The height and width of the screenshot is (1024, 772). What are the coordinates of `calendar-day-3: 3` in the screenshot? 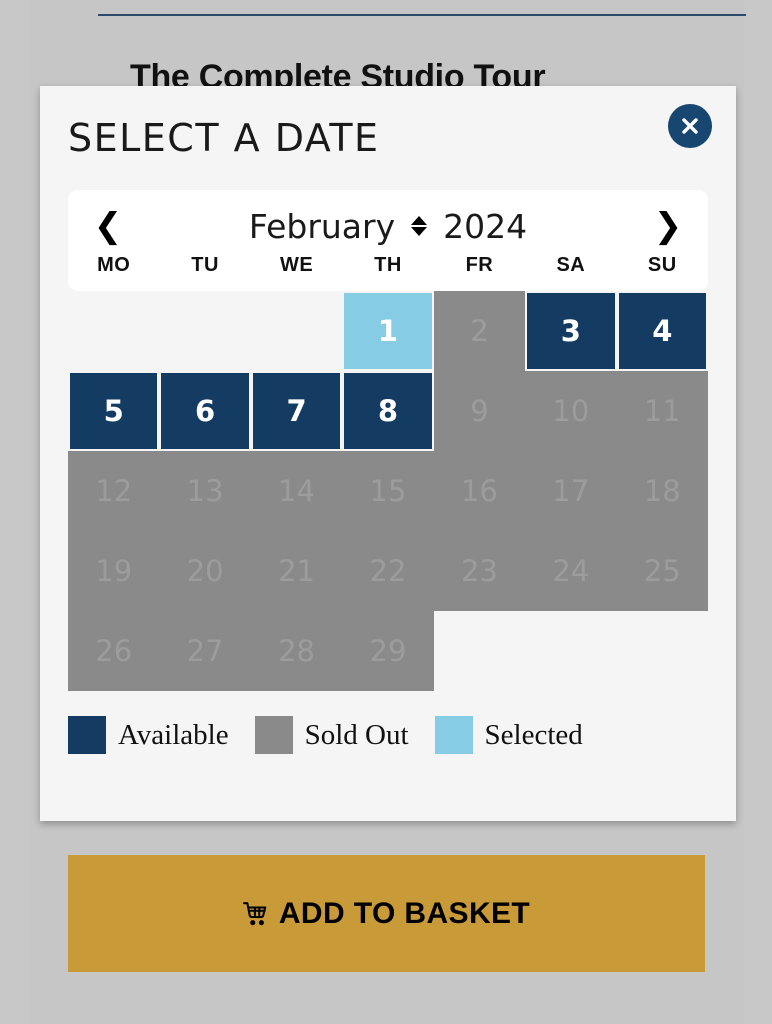 It's located at (571, 331).